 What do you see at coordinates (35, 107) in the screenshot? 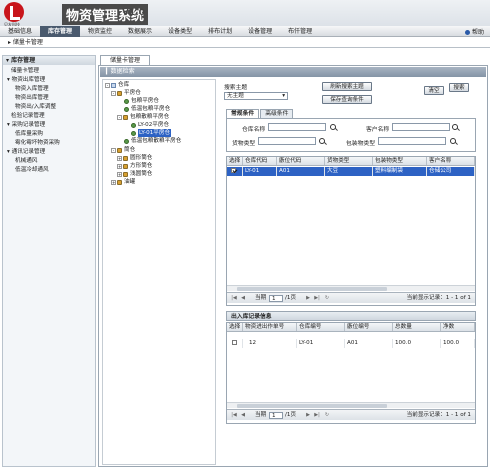
I see `sidebar-item-adjust: 物资出/入库调整` at bounding box center [35, 107].